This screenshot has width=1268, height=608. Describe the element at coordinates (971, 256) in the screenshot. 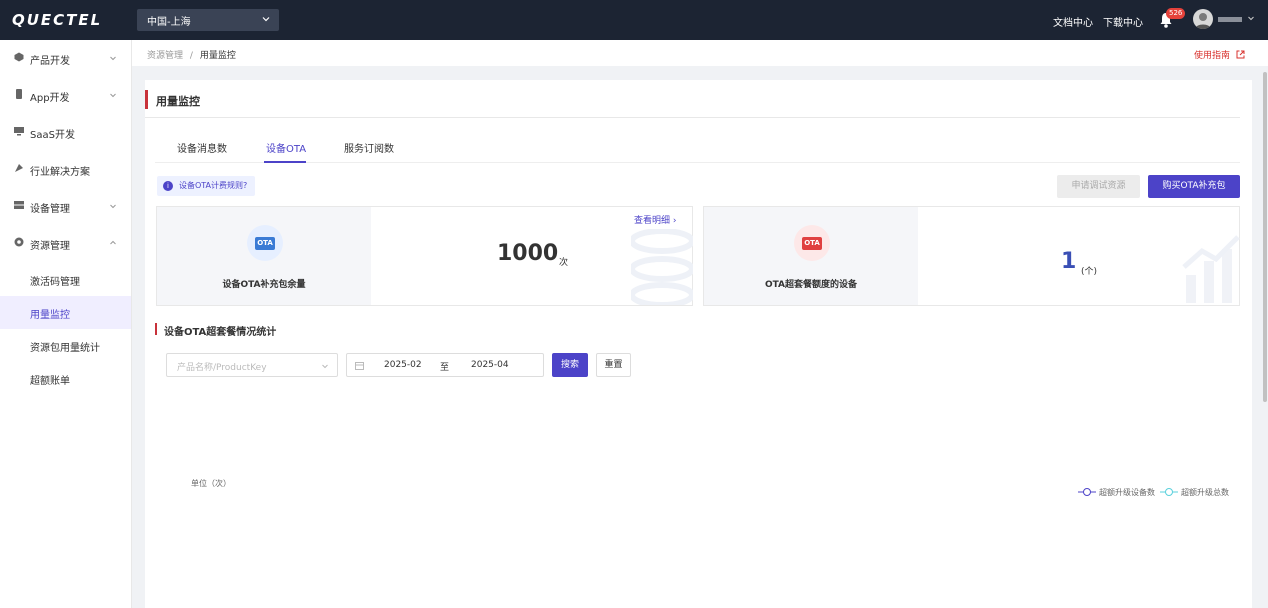

I see `ota-overage-devices-card: OTA OTA超套餐额度的设备 1 (个)` at that location.